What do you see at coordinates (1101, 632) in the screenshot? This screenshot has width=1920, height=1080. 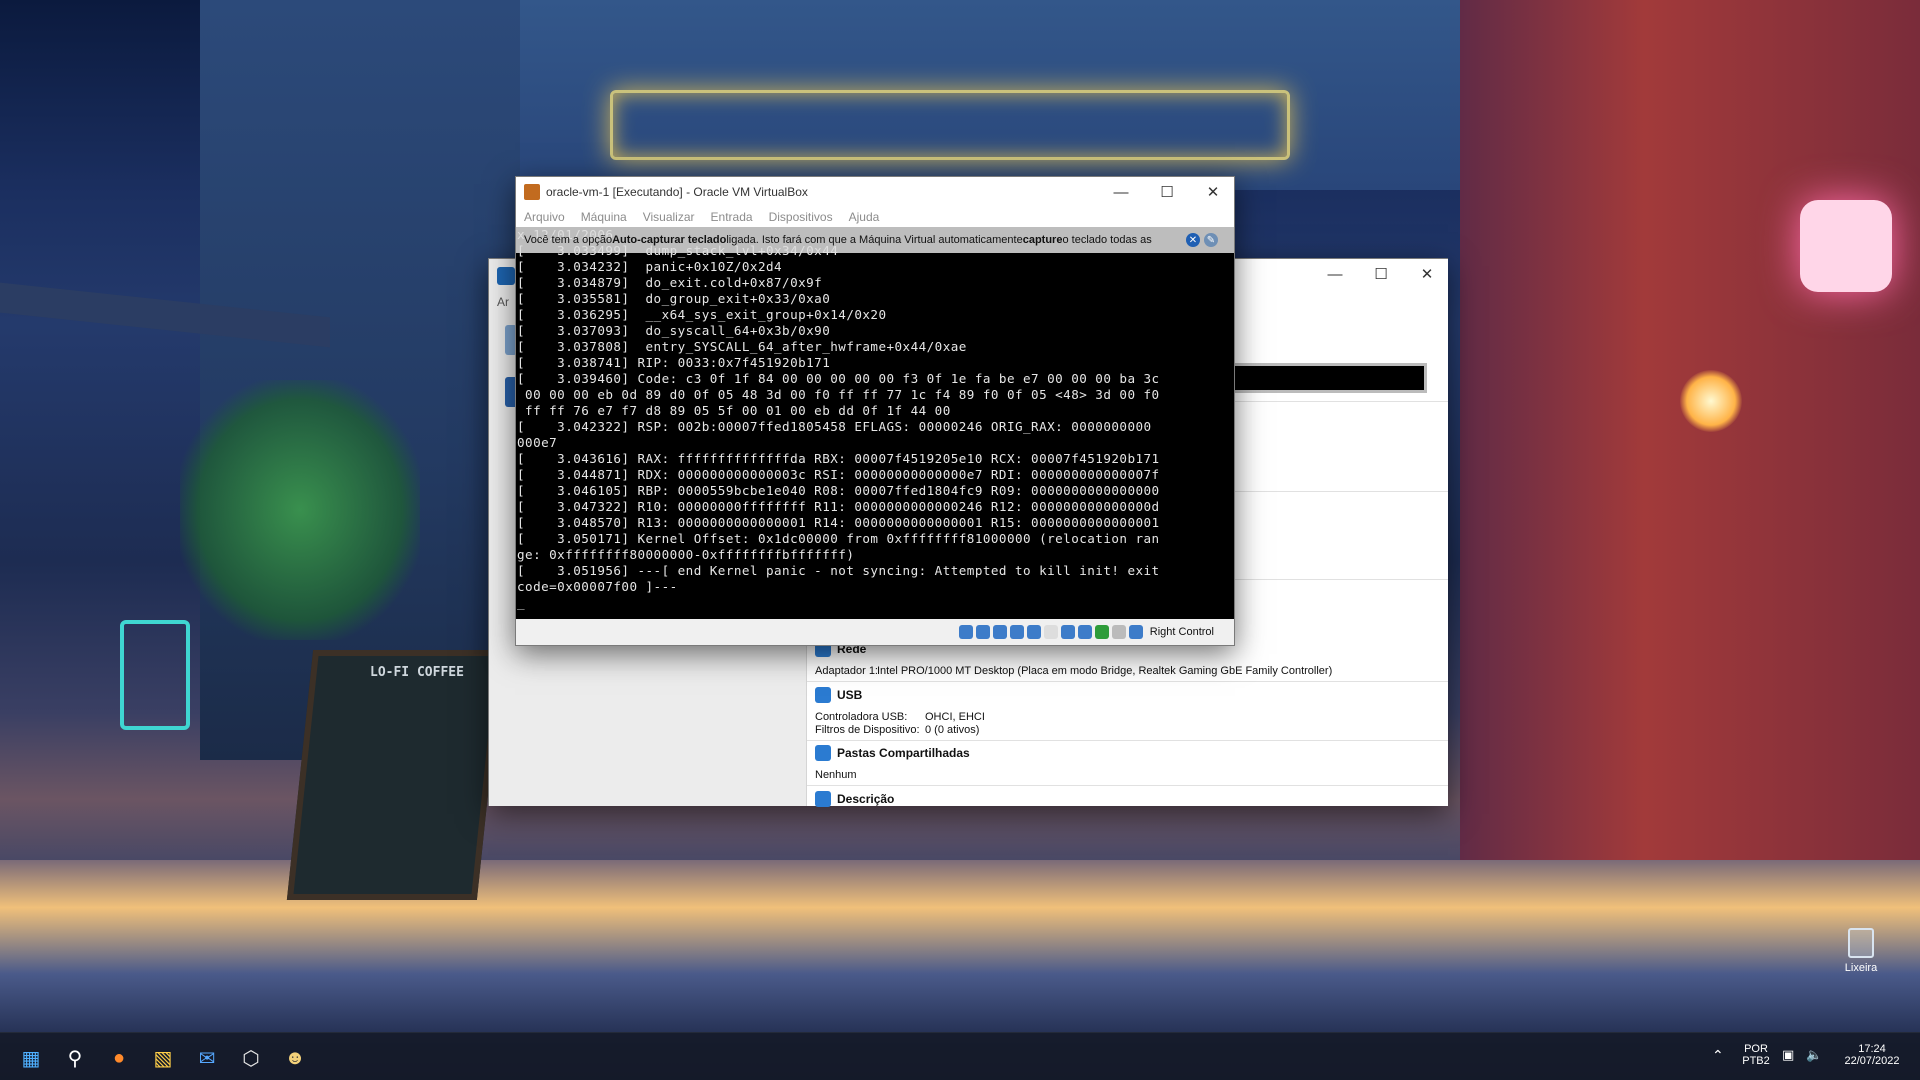 I see `cpu-icon` at bounding box center [1101, 632].